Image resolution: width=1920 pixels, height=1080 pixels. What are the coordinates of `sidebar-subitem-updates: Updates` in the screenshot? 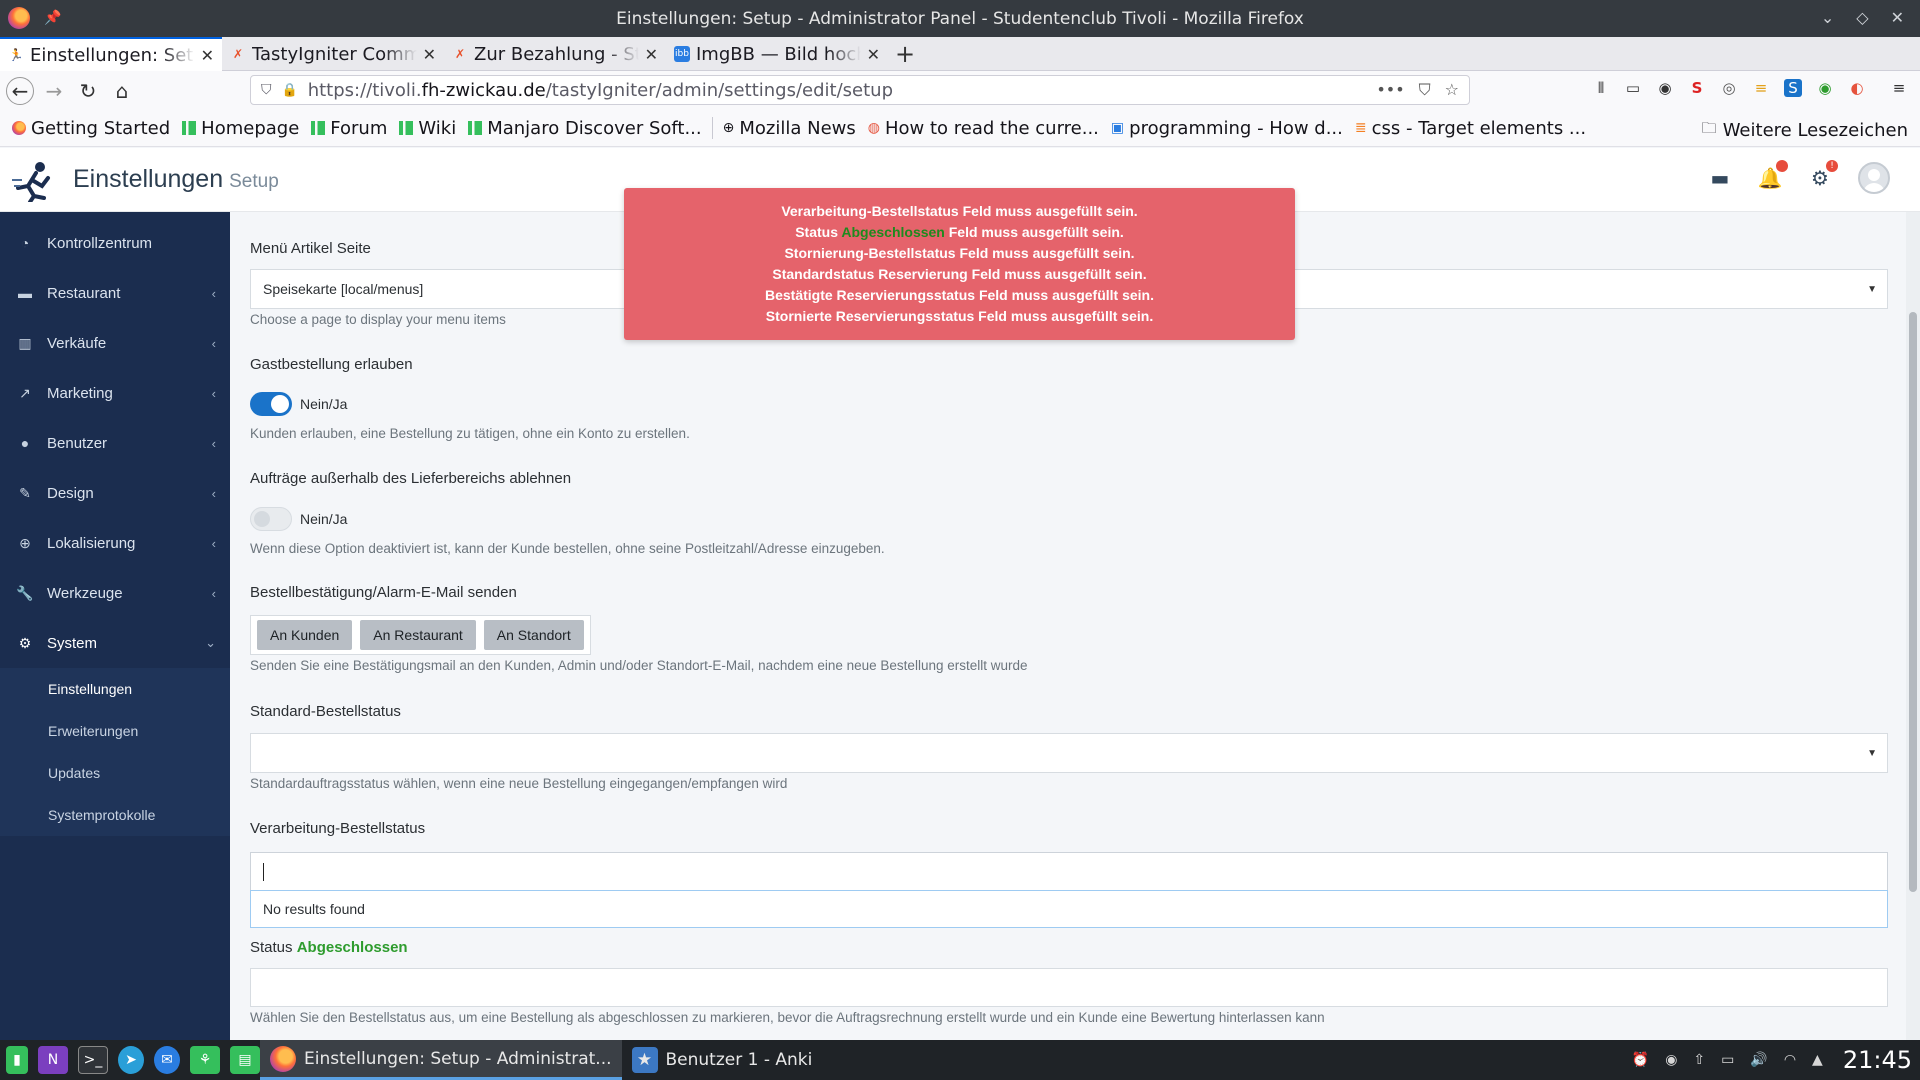 It's located at (115, 773).